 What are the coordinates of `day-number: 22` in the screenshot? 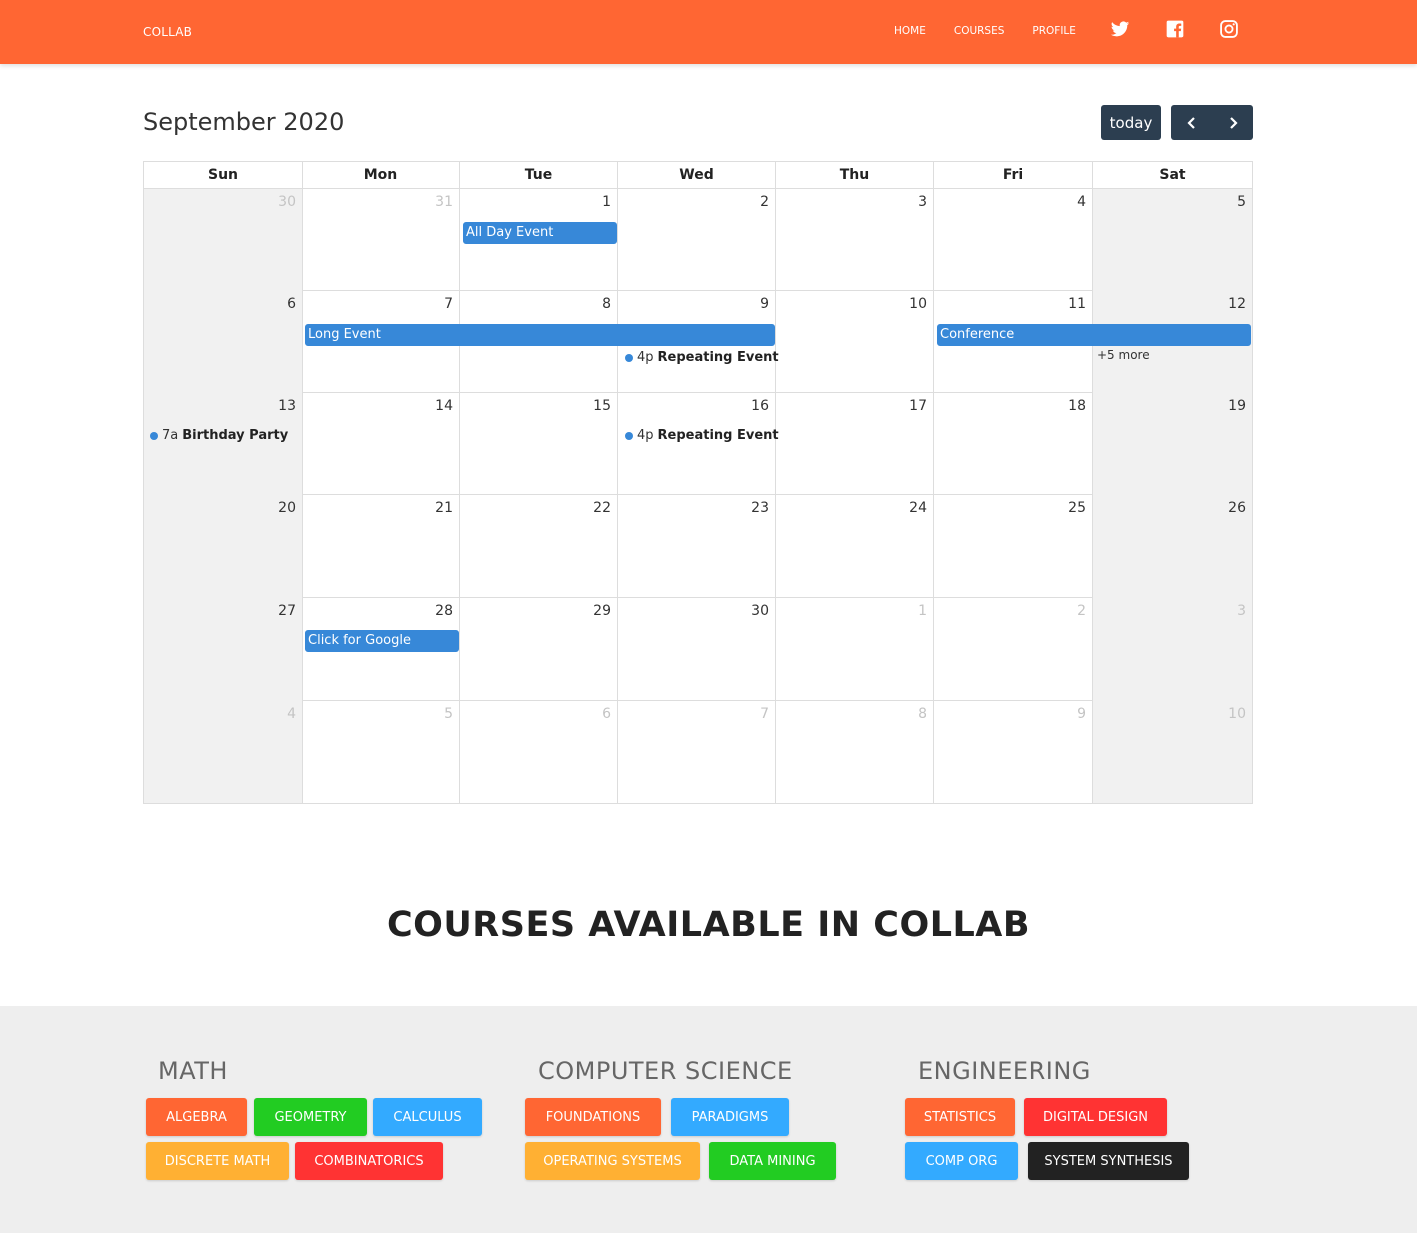 It's located at (602, 508).